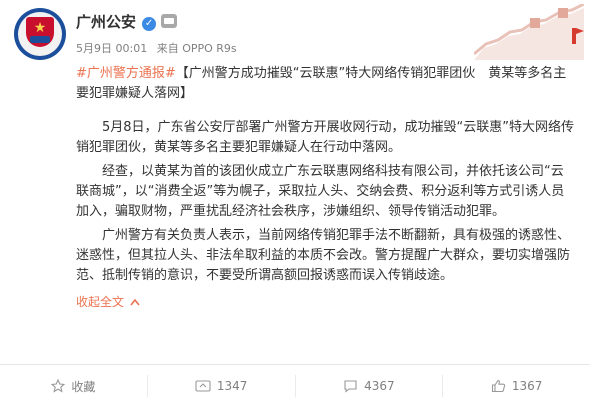  I want to click on favorite-label: 收藏, so click(83, 386).